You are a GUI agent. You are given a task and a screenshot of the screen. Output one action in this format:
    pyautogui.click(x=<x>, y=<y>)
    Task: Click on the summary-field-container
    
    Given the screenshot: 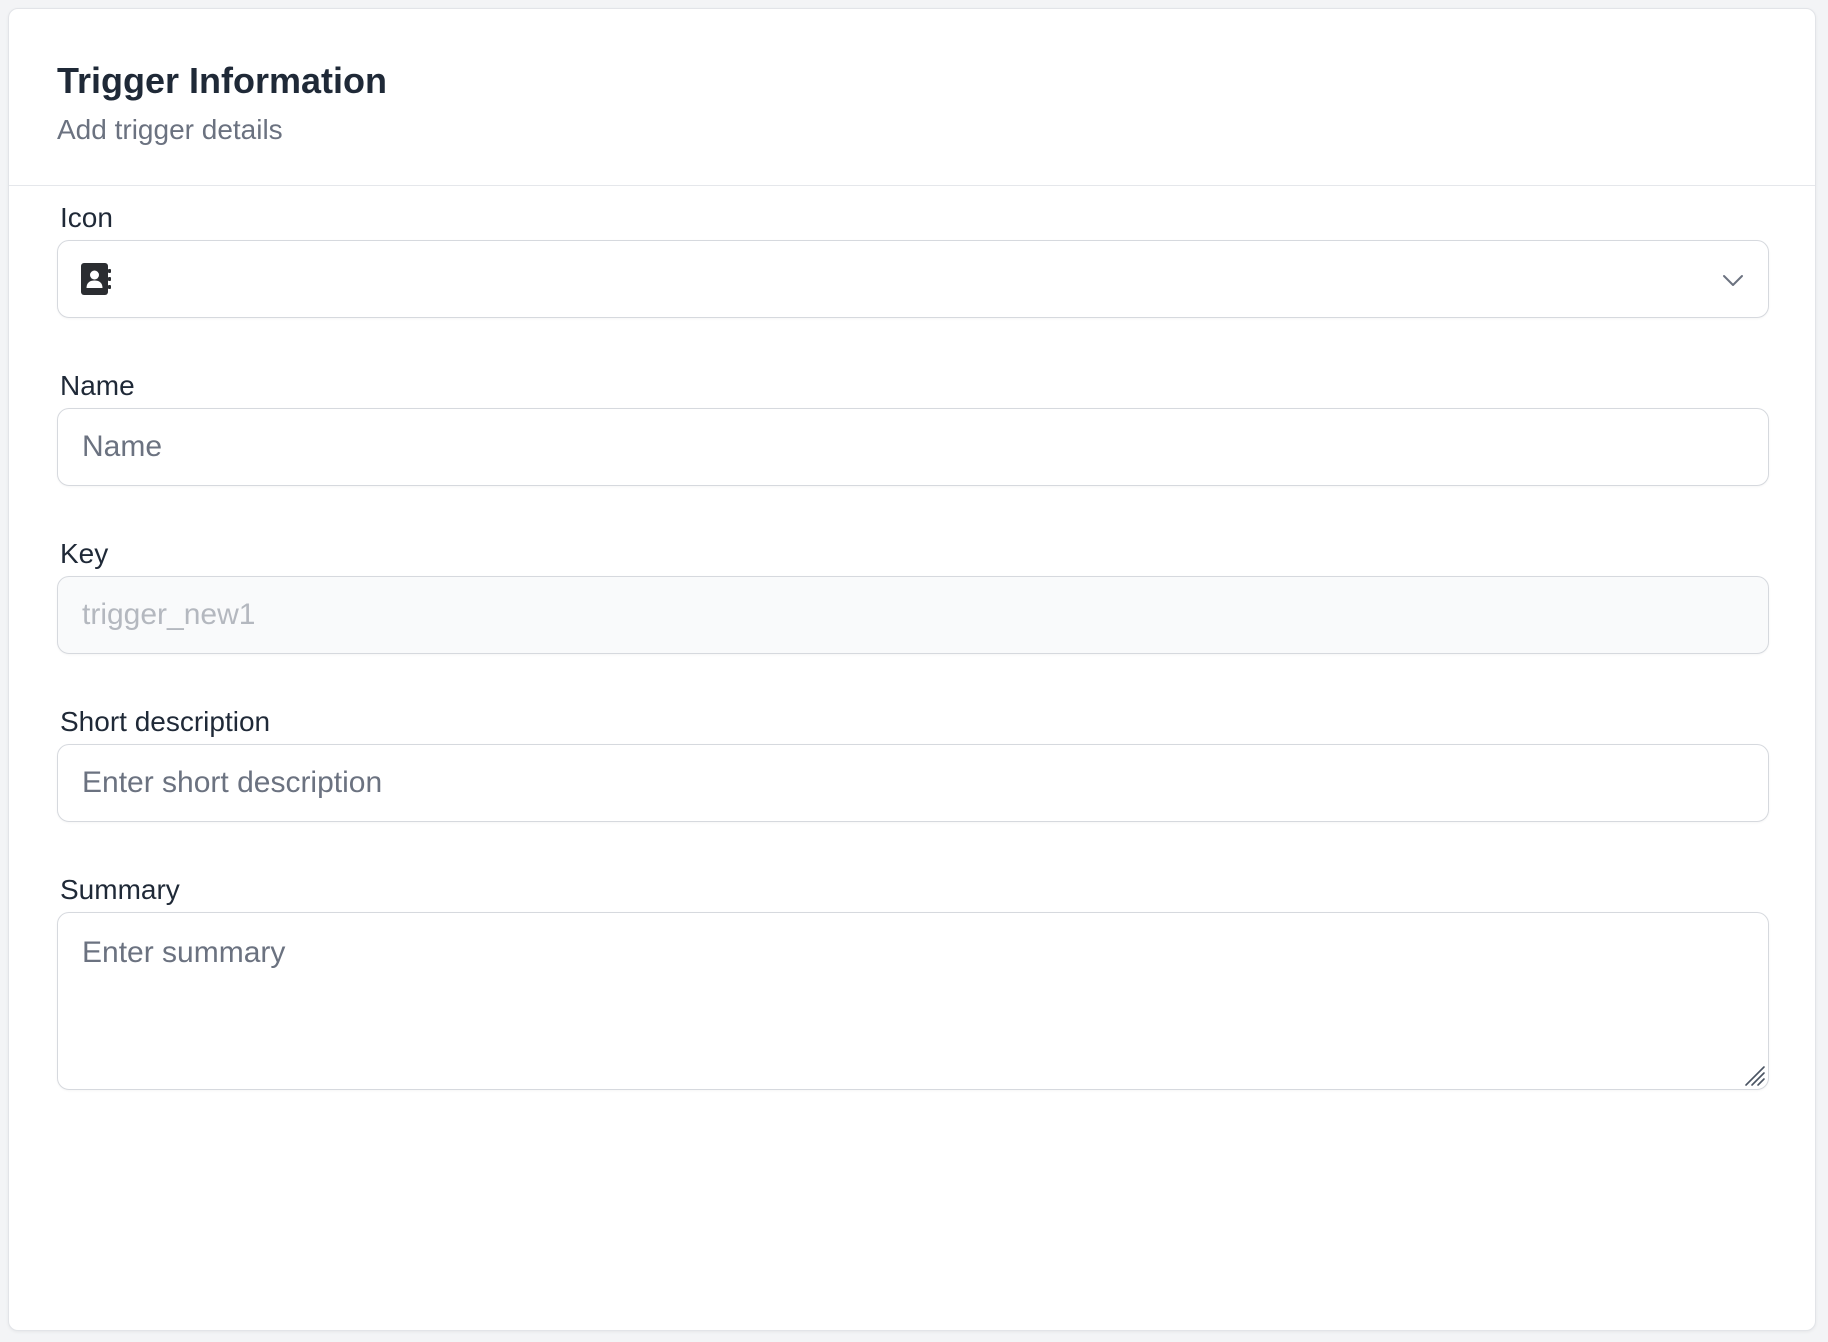 What is the action you would take?
    pyautogui.click(x=913, y=1001)
    